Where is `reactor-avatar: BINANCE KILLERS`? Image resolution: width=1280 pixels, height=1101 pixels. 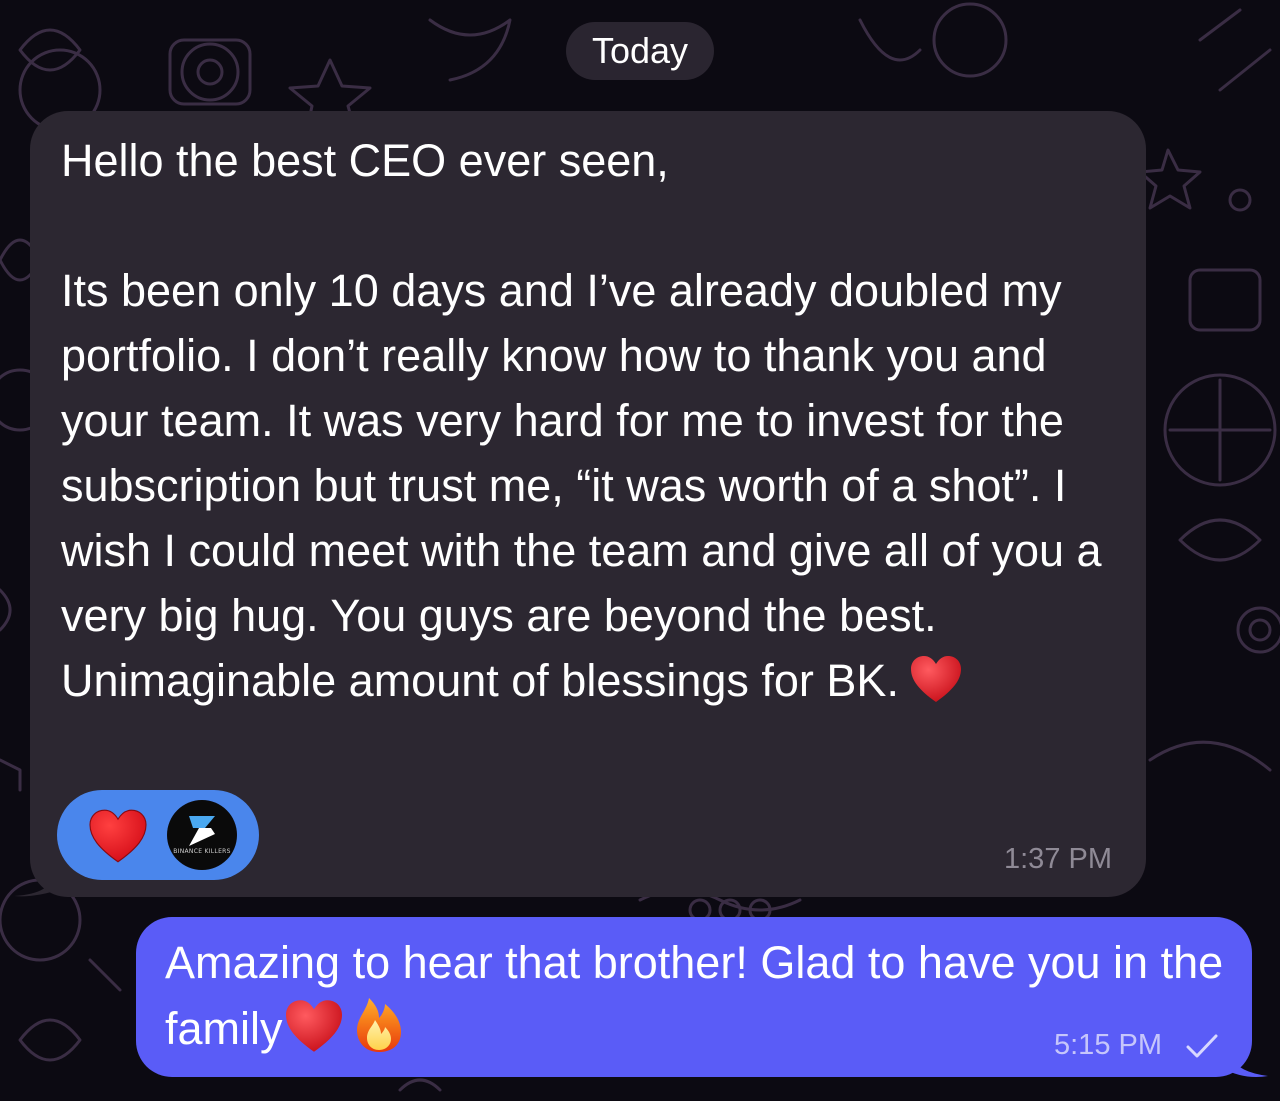
reactor-avatar: BINANCE KILLERS is located at coordinates (202, 835).